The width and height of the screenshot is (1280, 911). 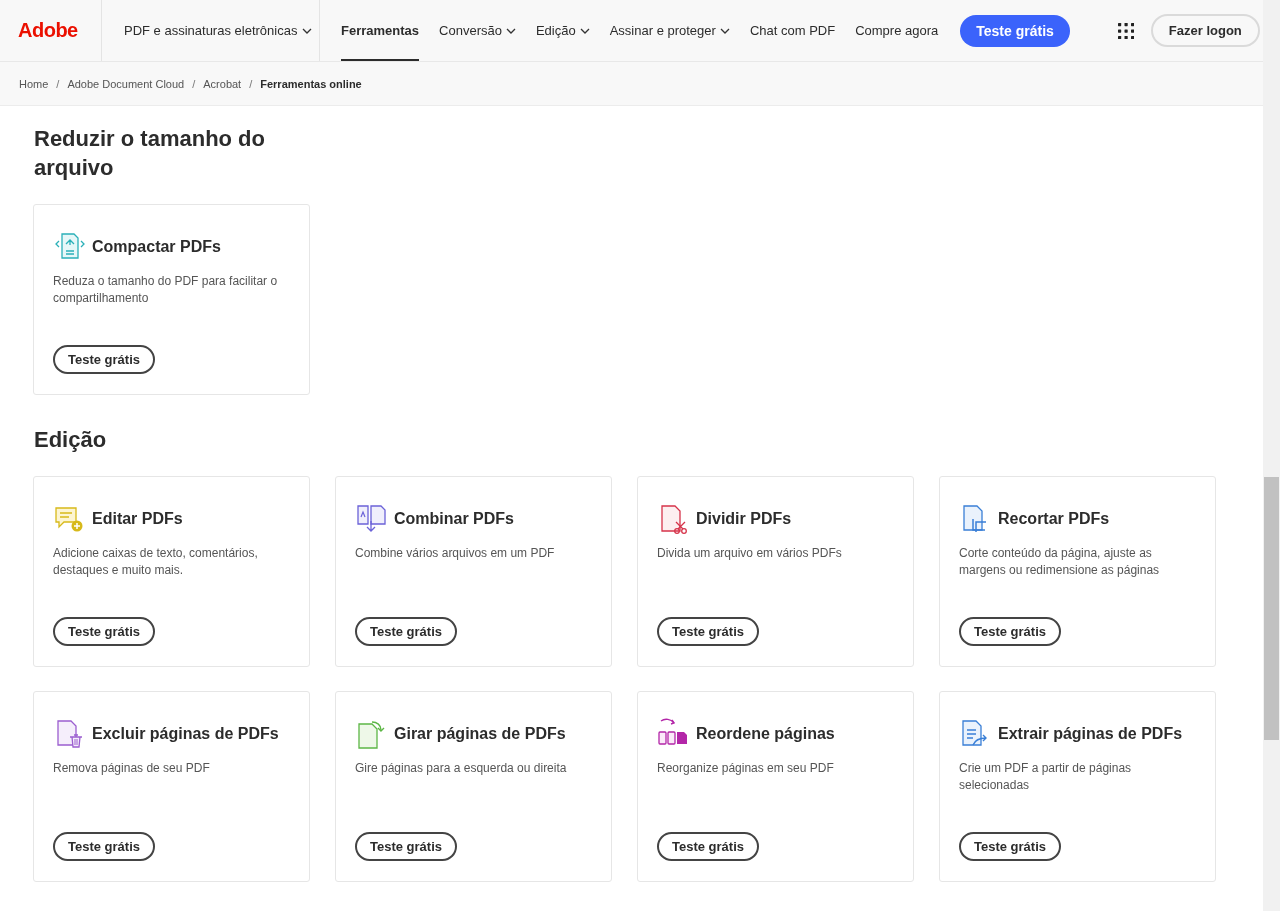 What do you see at coordinates (150, 153) in the screenshot?
I see `section-heading: Reduzir o tamanho do arquivo` at bounding box center [150, 153].